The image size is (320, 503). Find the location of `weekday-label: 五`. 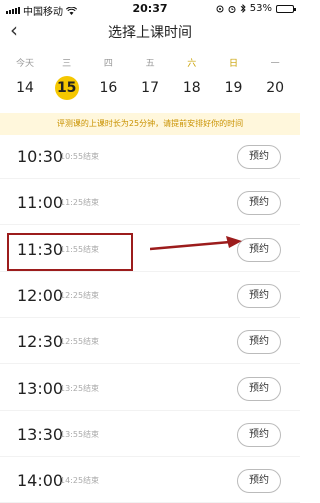

weekday-label: 五 is located at coordinates (150, 64).